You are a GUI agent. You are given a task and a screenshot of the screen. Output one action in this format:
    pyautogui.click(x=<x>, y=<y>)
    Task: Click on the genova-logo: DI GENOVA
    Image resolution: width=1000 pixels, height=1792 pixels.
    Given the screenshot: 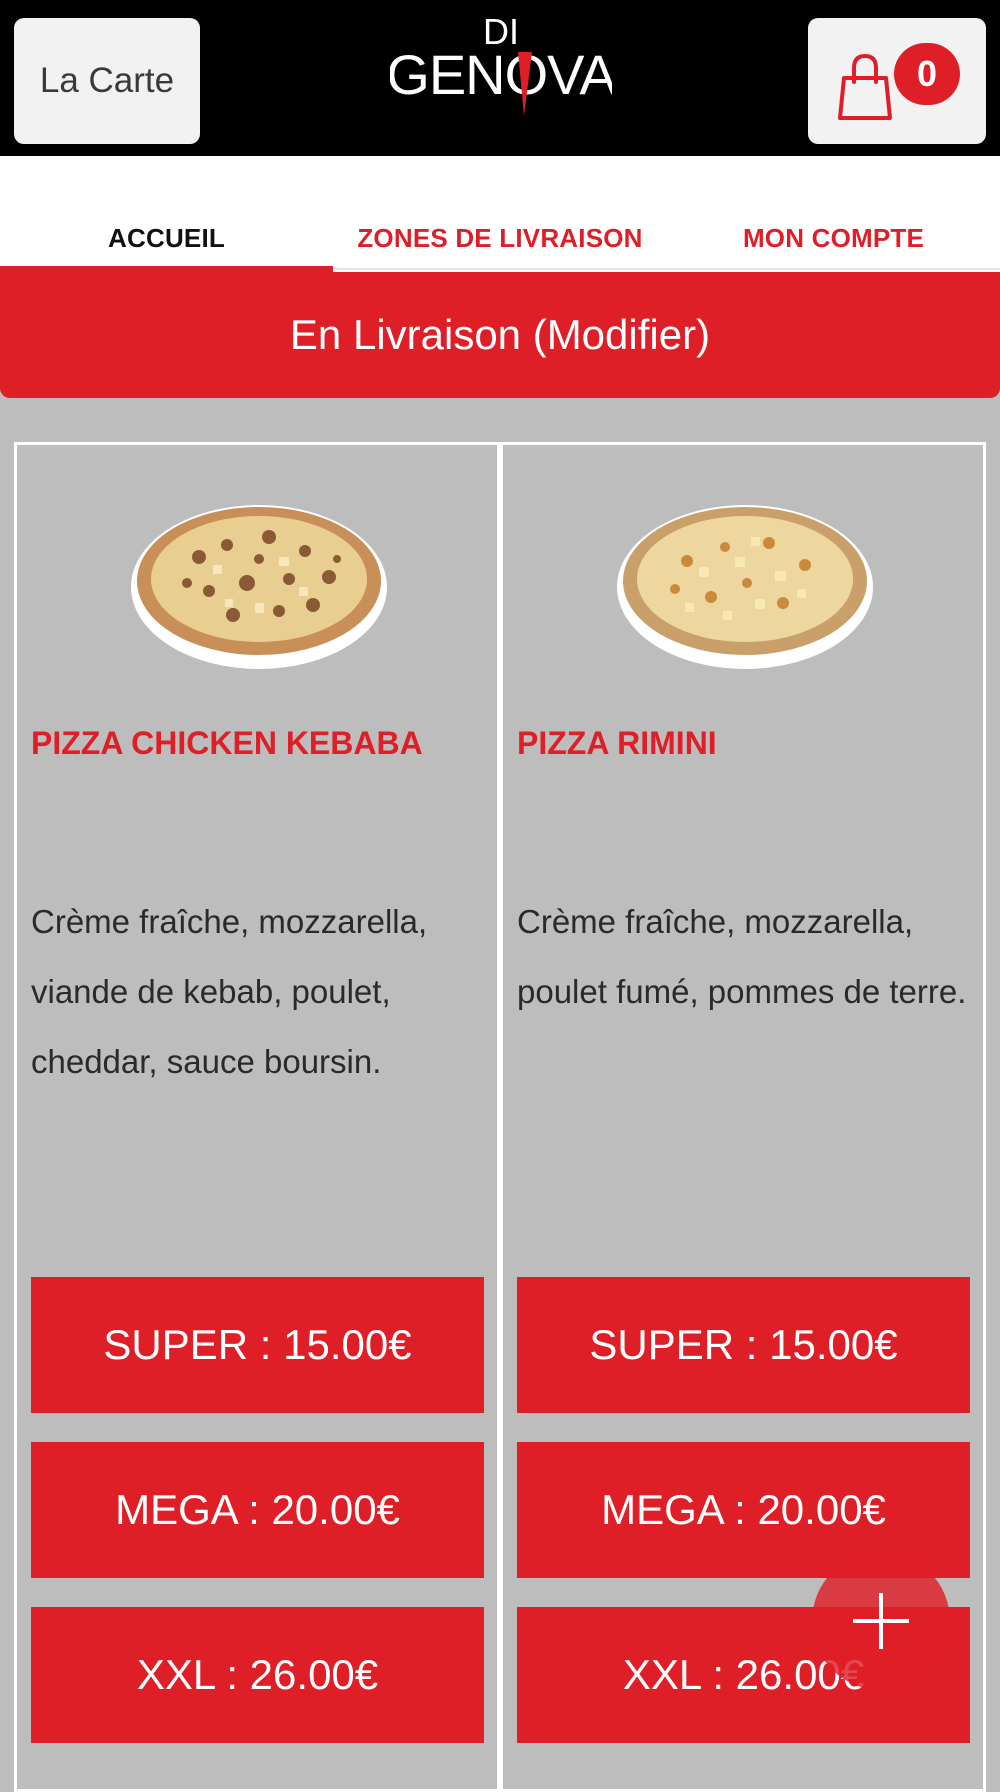 What is the action you would take?
    pyautogui.click(x=501, y=66)
    